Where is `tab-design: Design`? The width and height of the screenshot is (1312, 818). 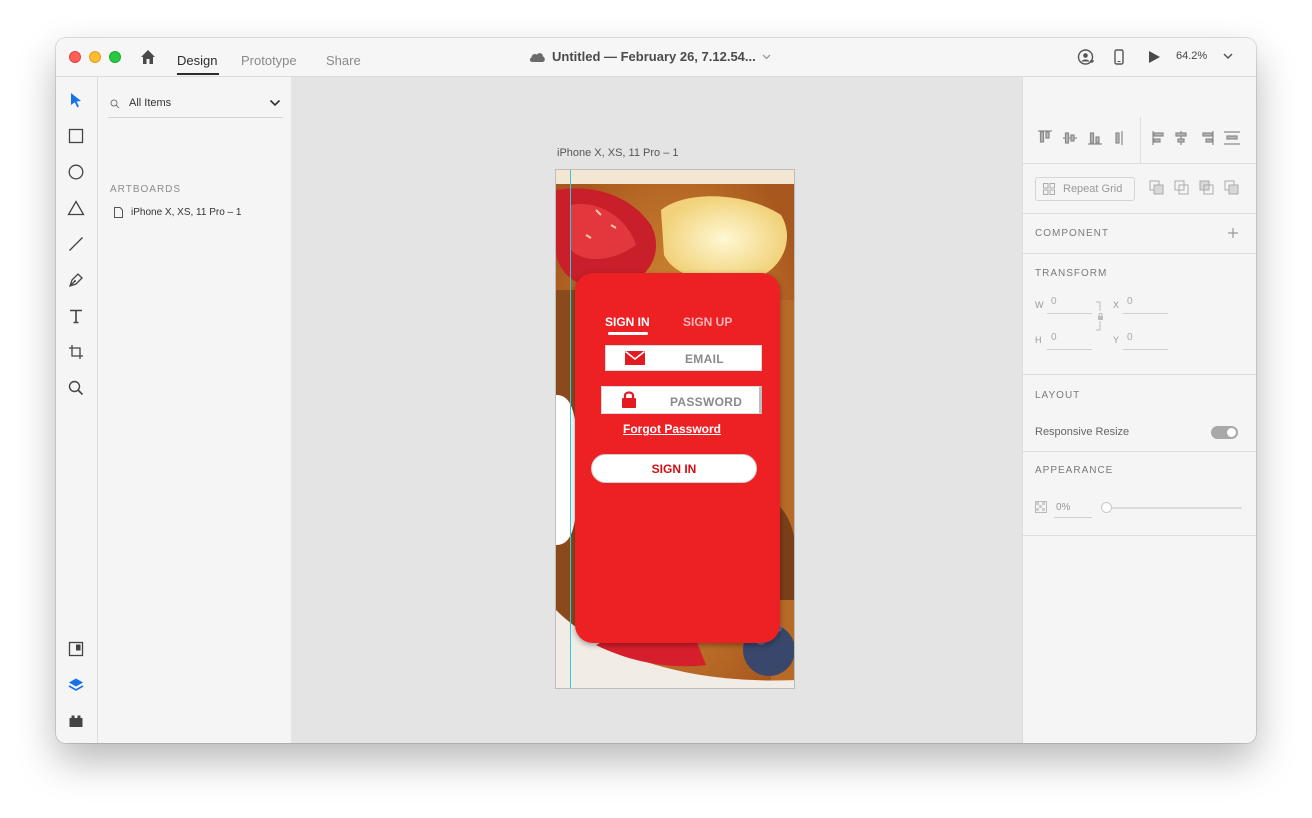
tab-design: Design is located at coordinates (197, 60).